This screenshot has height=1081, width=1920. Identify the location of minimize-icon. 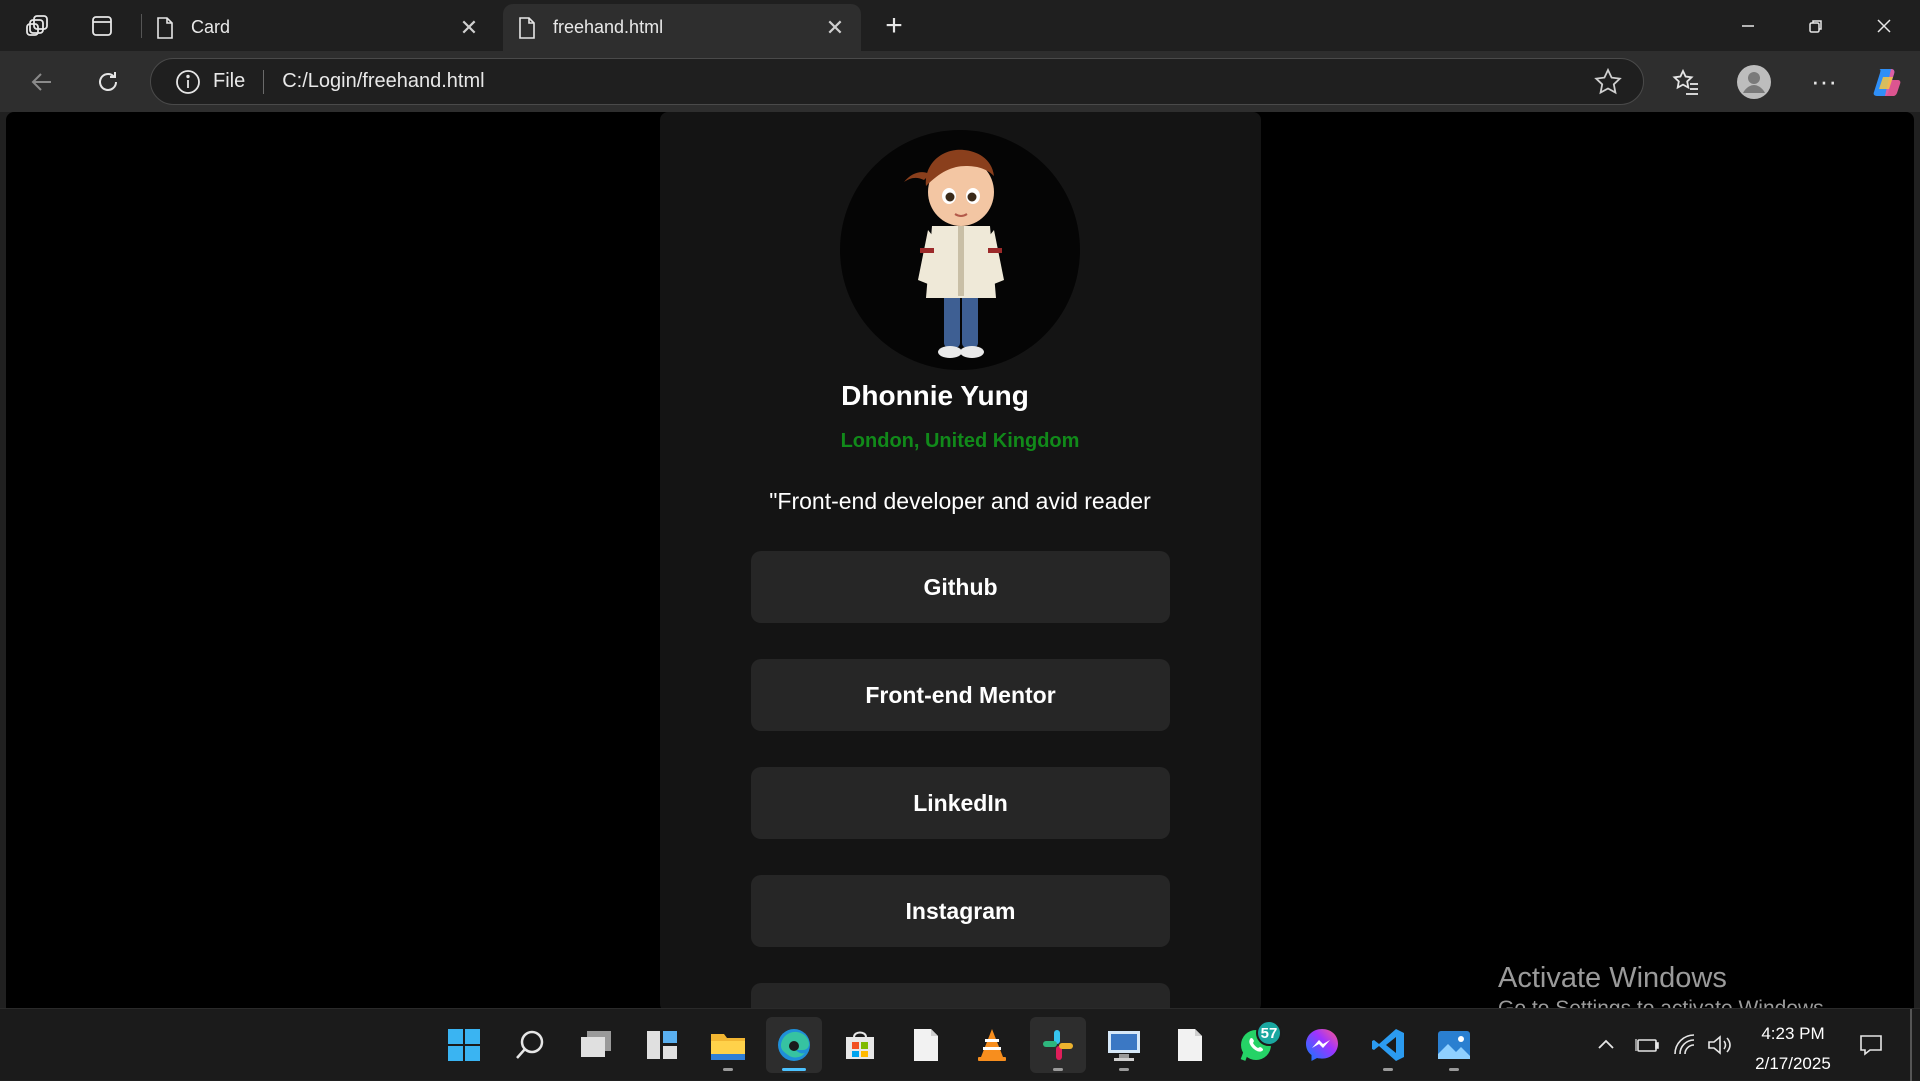
(1748, 25).